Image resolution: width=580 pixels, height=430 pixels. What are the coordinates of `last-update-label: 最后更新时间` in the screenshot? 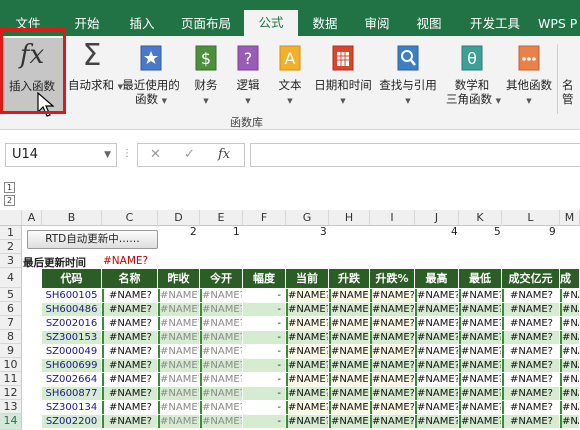 It's located at (54, 262).